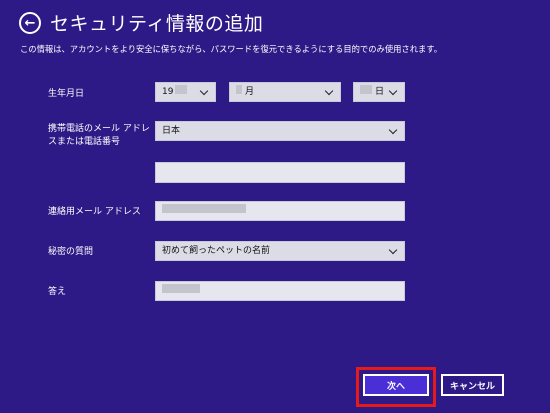 Image resolution: width=550 pixels, height=413 pixels. What do you see at coordinates (216, 251) in the screenshot?
I see `secret-question-value: 初めて飼ったペットの名前` at bounding box center [216, 251].